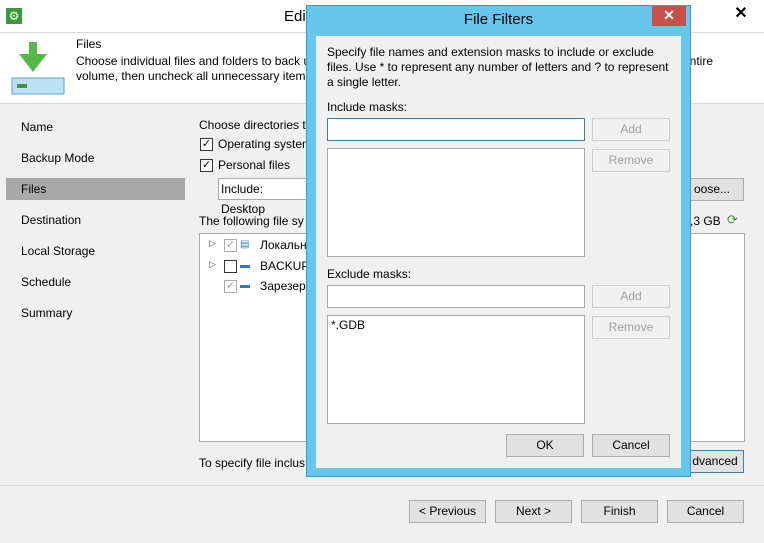  What do you see at coordinates (498, 19) in the screenshot?
I see `dialog-title: File Filters` at bounding box center [498, 19].